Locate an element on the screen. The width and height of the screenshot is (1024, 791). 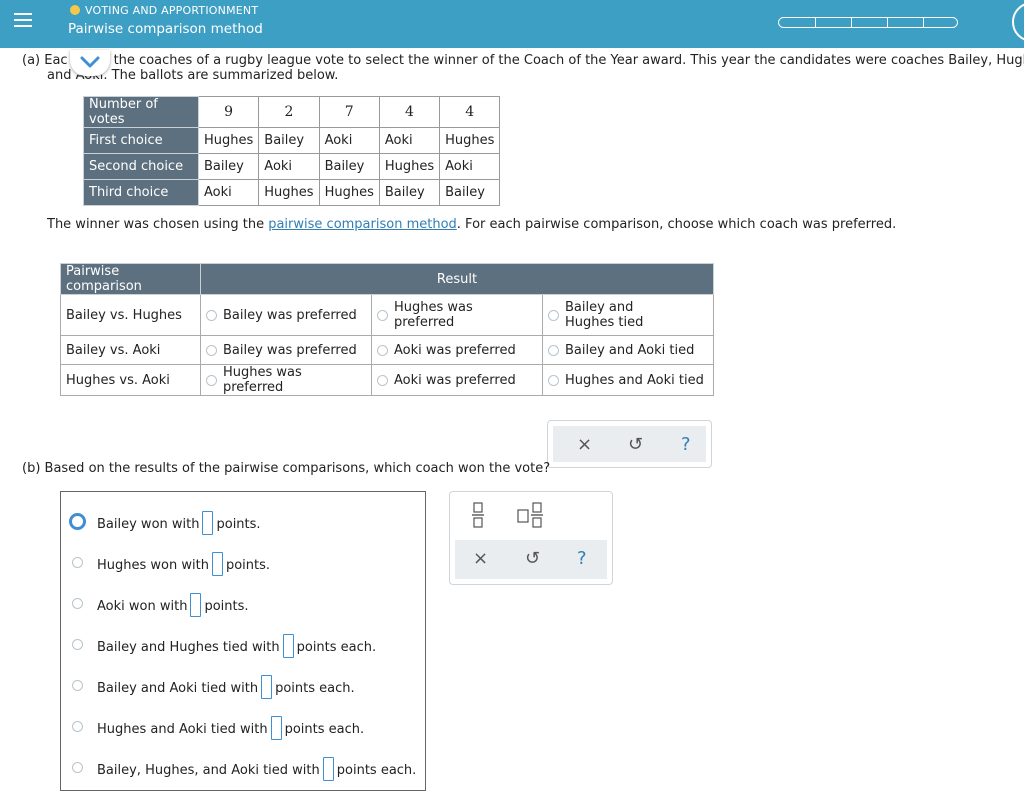
radio-button-selected is located at coordinates (77, 521).